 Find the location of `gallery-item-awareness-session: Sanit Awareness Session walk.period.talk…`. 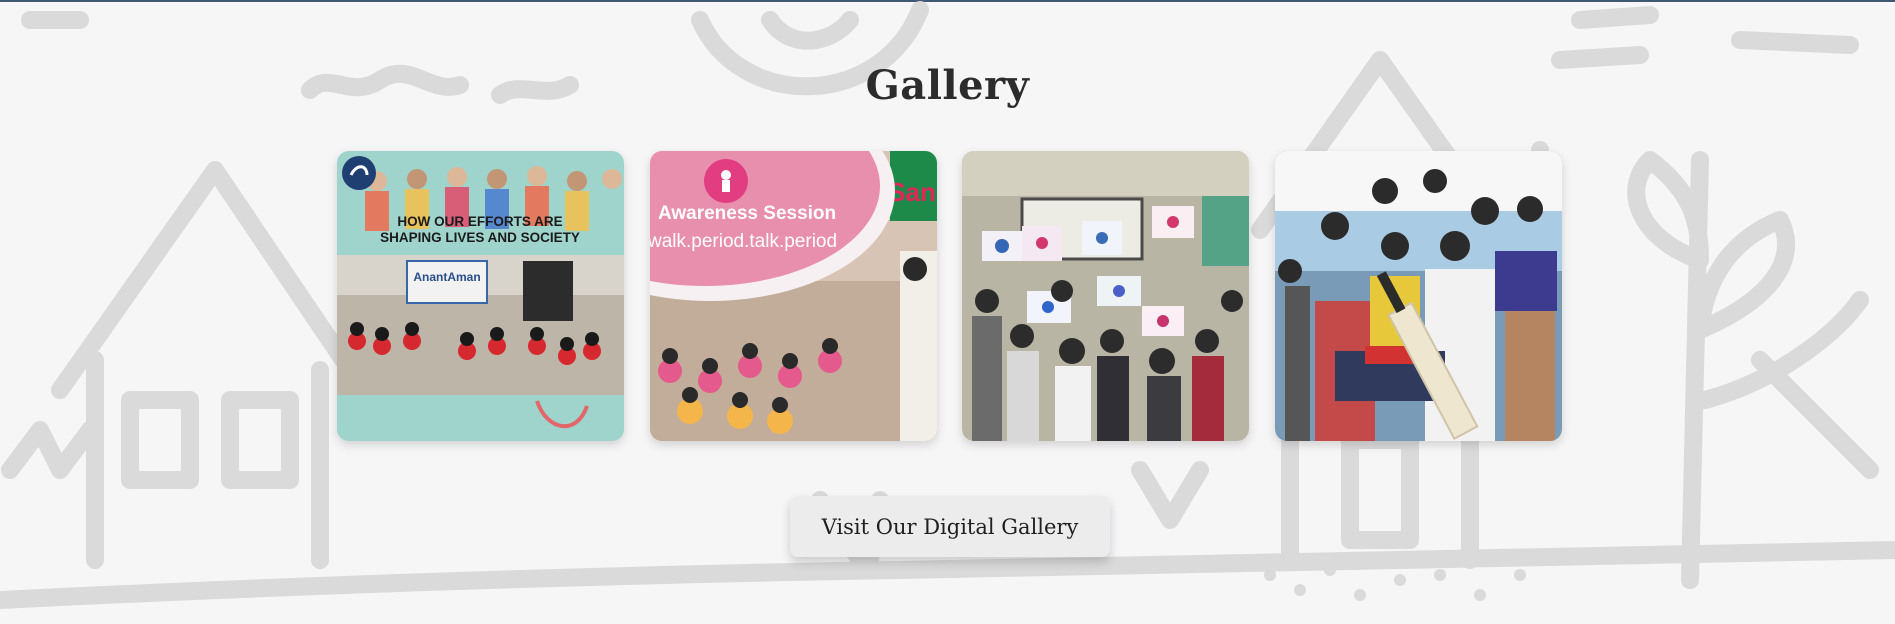

gallery-item-awareness-session: Sanit Awareness Session walk.period.talk… is located at coordinates (793, 296).